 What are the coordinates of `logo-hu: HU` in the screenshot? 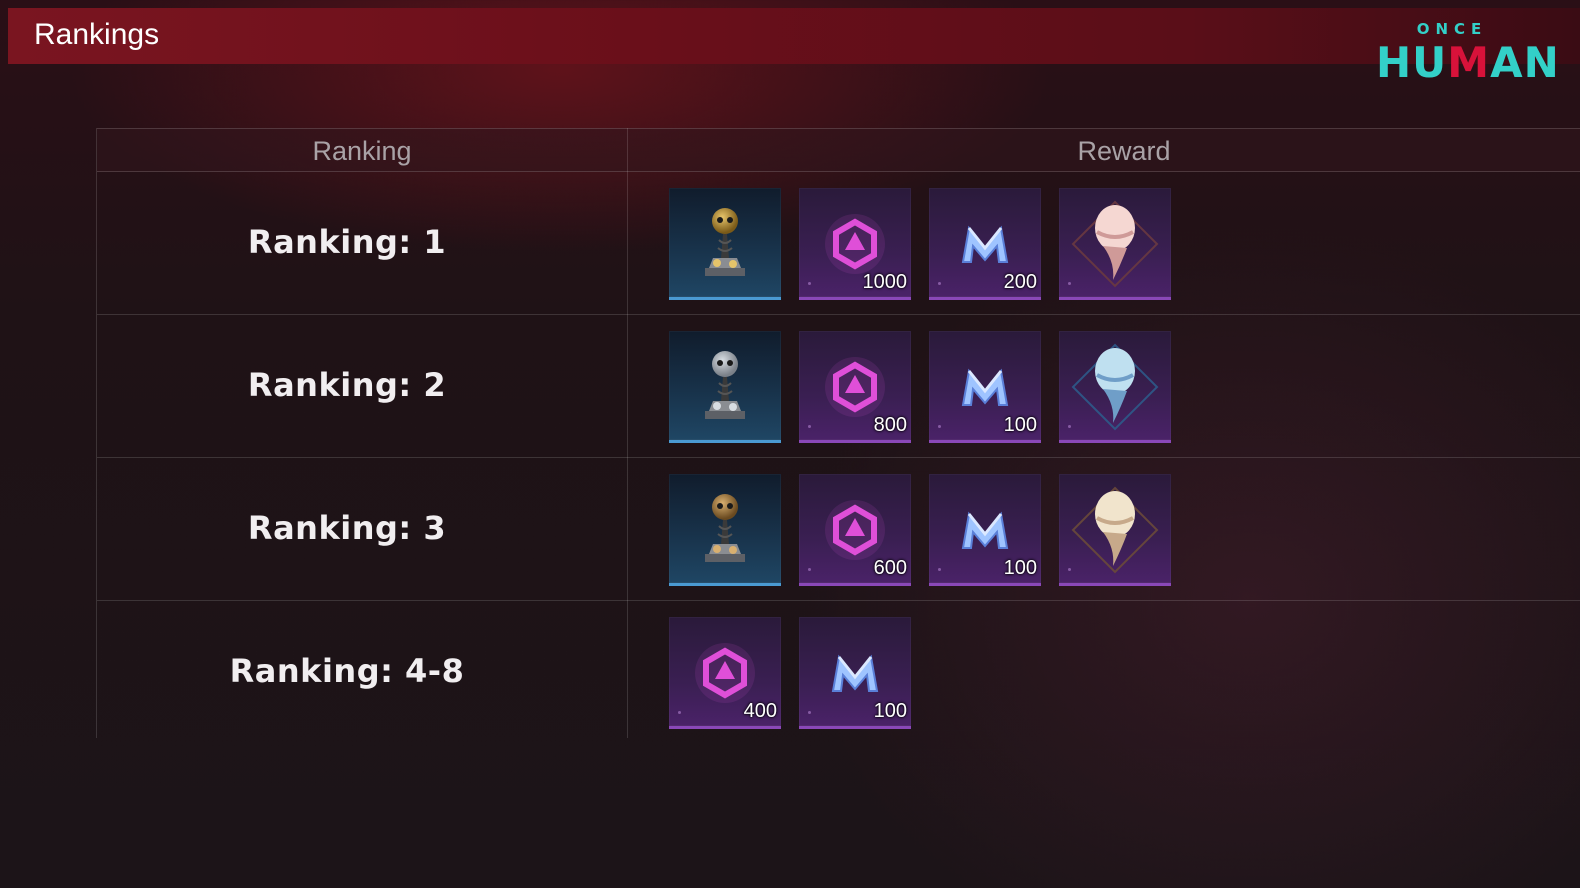 It's located at (1412, 62).